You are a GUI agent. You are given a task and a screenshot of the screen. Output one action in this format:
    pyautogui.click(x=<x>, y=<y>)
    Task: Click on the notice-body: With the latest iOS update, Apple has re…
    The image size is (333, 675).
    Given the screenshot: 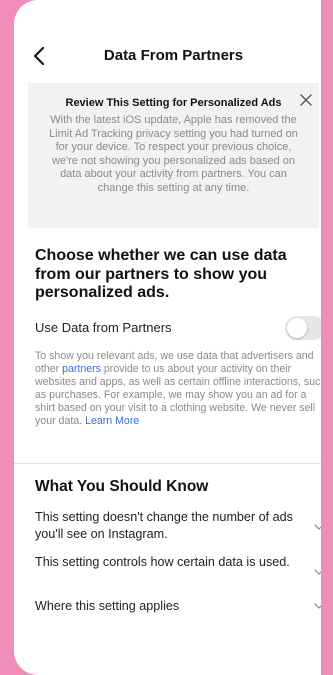 What is the action you would take?
    pyautogui.click(x=173, y=154)
    